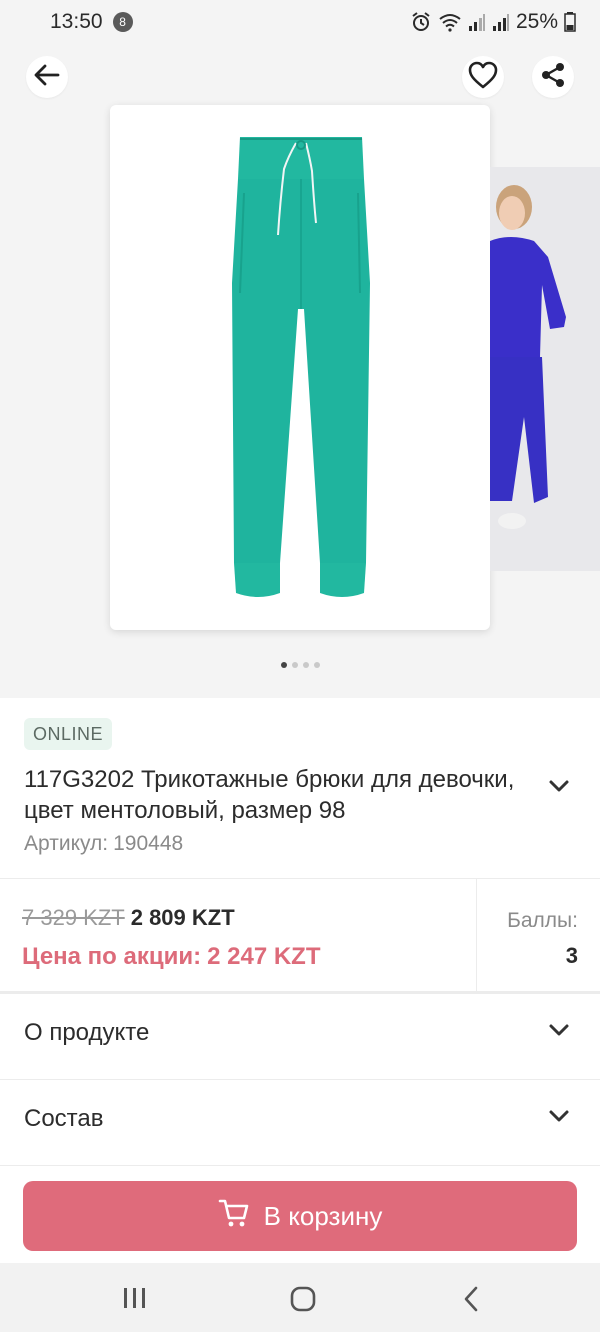 The image size is (600, 1332). Describe the element at coordinates (68, 734) in the screenshot. I see `online-badge: ONLINE` at that location.